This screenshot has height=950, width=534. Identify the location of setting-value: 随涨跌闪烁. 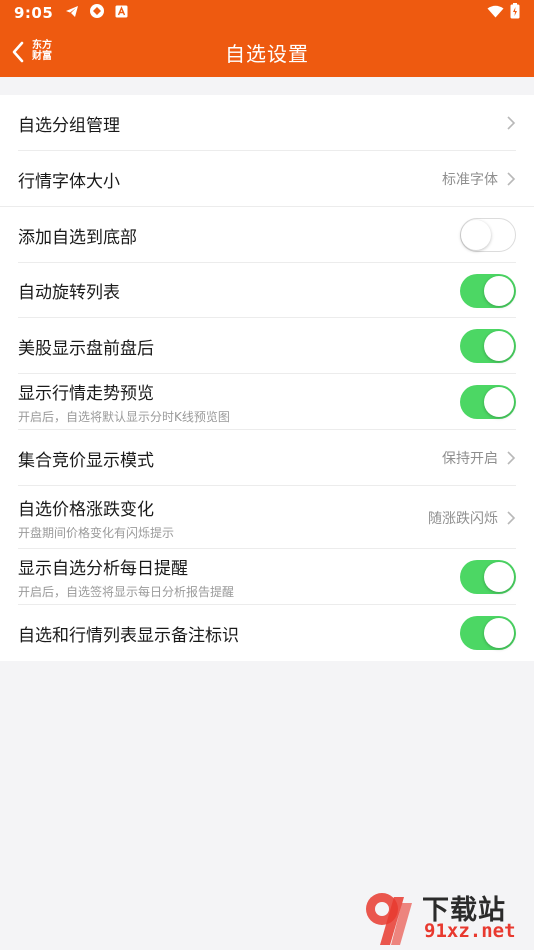
(463, 518).